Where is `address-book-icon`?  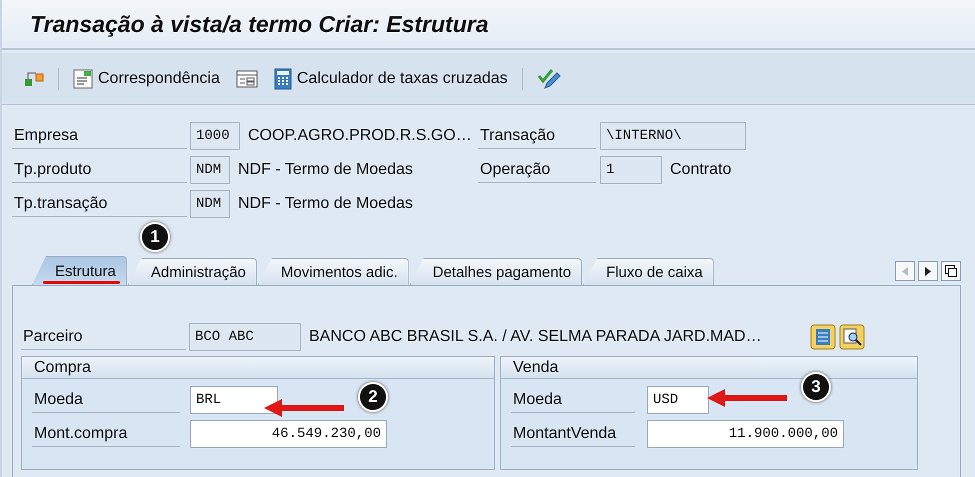 address-book-icon is located at coordinates (823, 337).